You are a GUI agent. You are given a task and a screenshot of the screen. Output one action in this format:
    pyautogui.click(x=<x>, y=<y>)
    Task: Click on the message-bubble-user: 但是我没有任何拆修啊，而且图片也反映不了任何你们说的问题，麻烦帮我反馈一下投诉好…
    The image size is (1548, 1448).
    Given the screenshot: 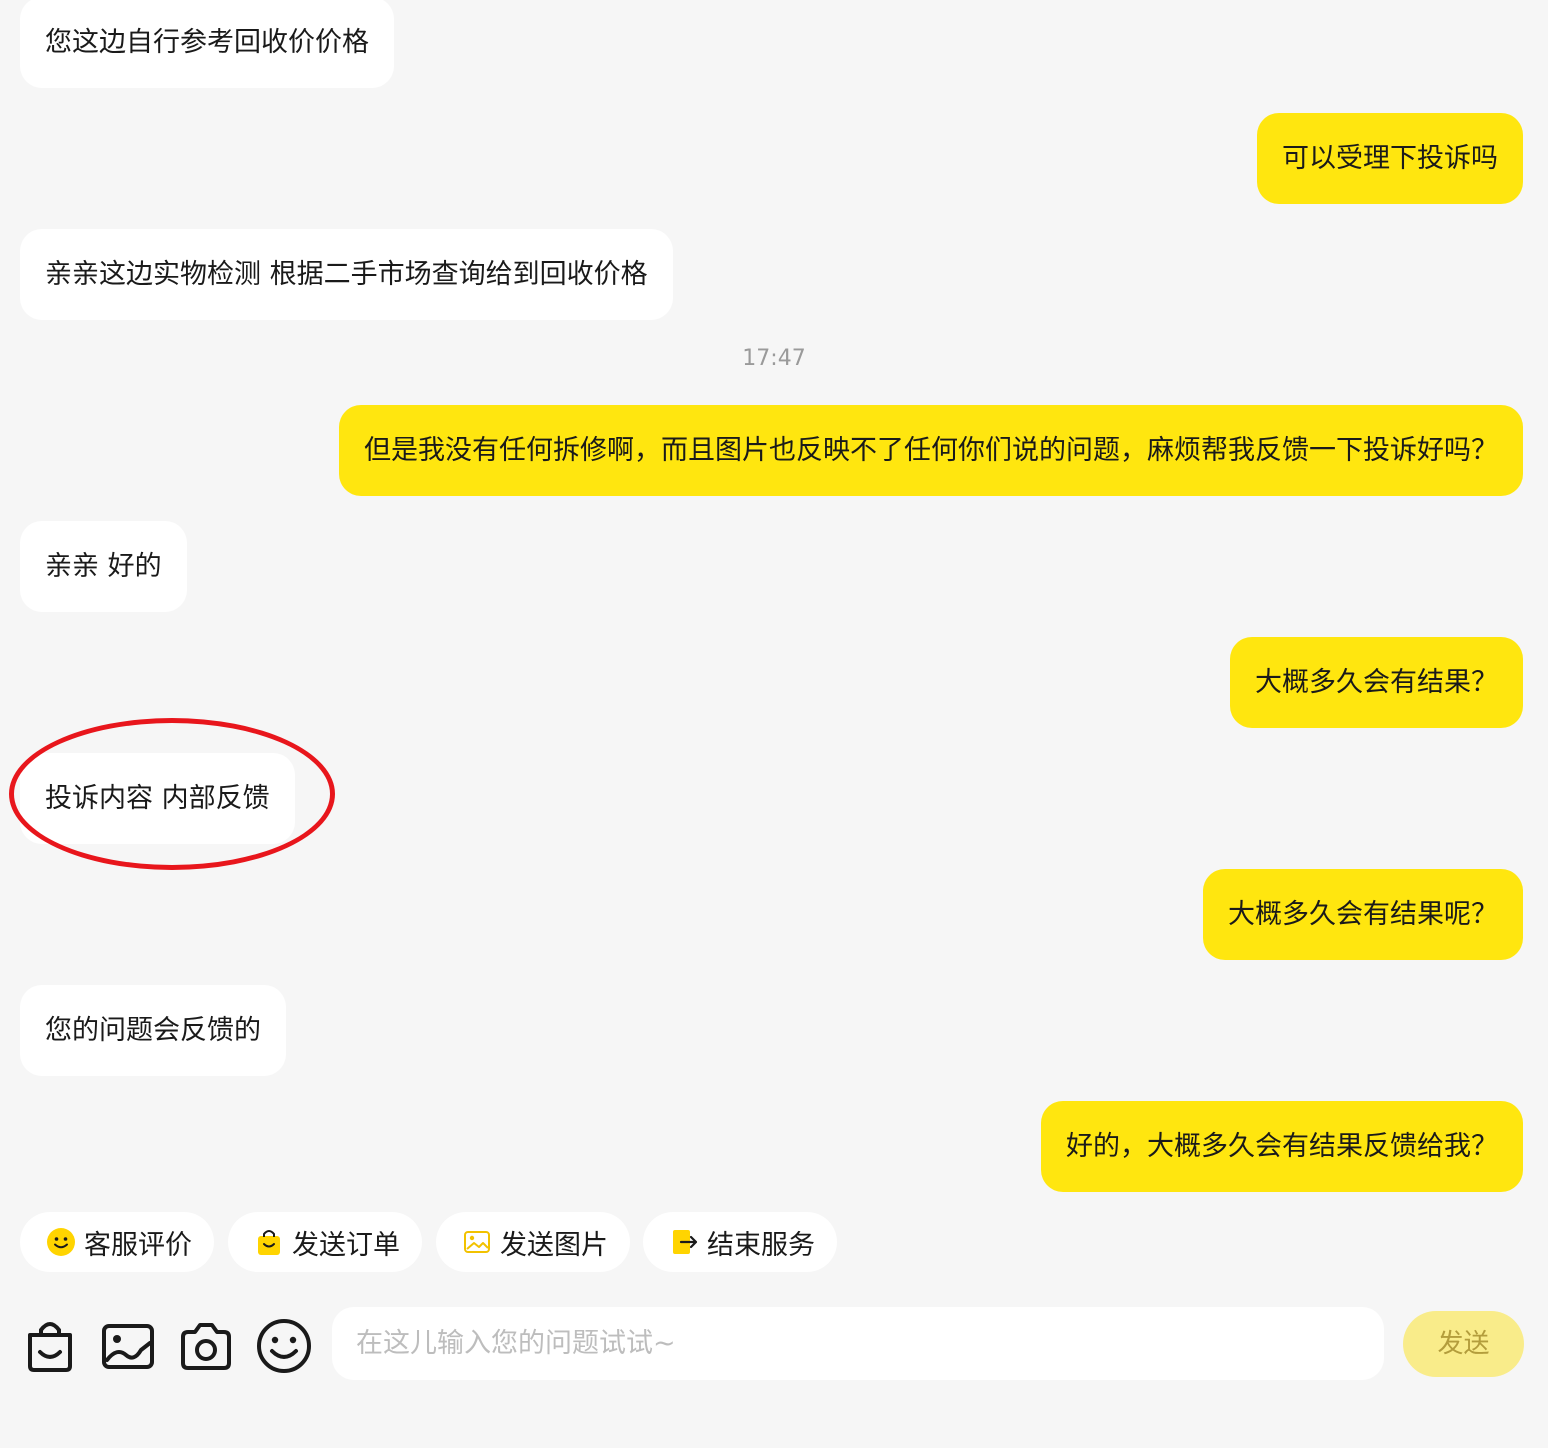 What is the action you would take?
    pyautogui.click(x=931, y=450)
    